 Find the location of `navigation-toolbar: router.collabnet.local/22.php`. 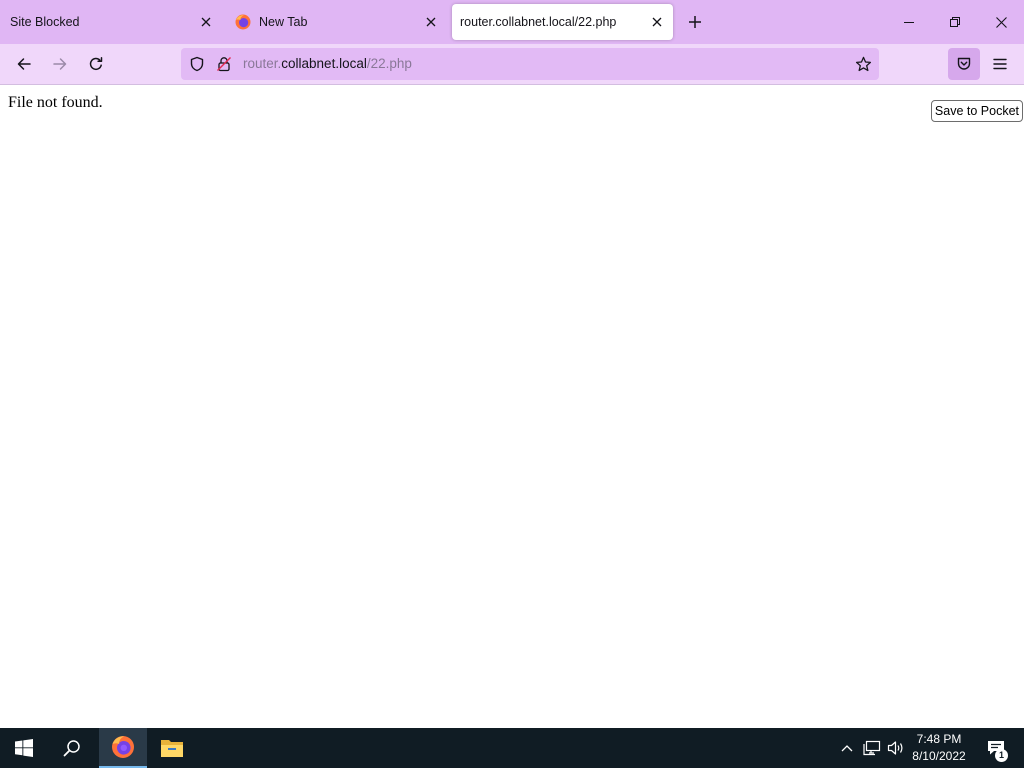

navigation-toolbar: router.collabnet.local/22.php is located at coordinates (512, 64).